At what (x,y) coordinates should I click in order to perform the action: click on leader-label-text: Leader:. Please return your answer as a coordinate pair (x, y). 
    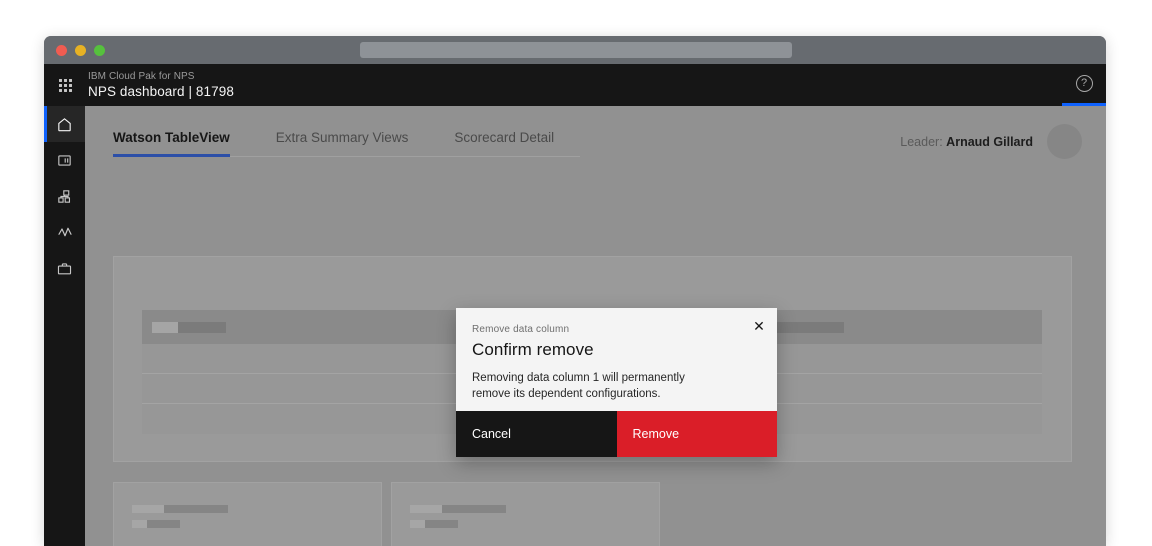
    Looking at the image, I should click on (921, 141).